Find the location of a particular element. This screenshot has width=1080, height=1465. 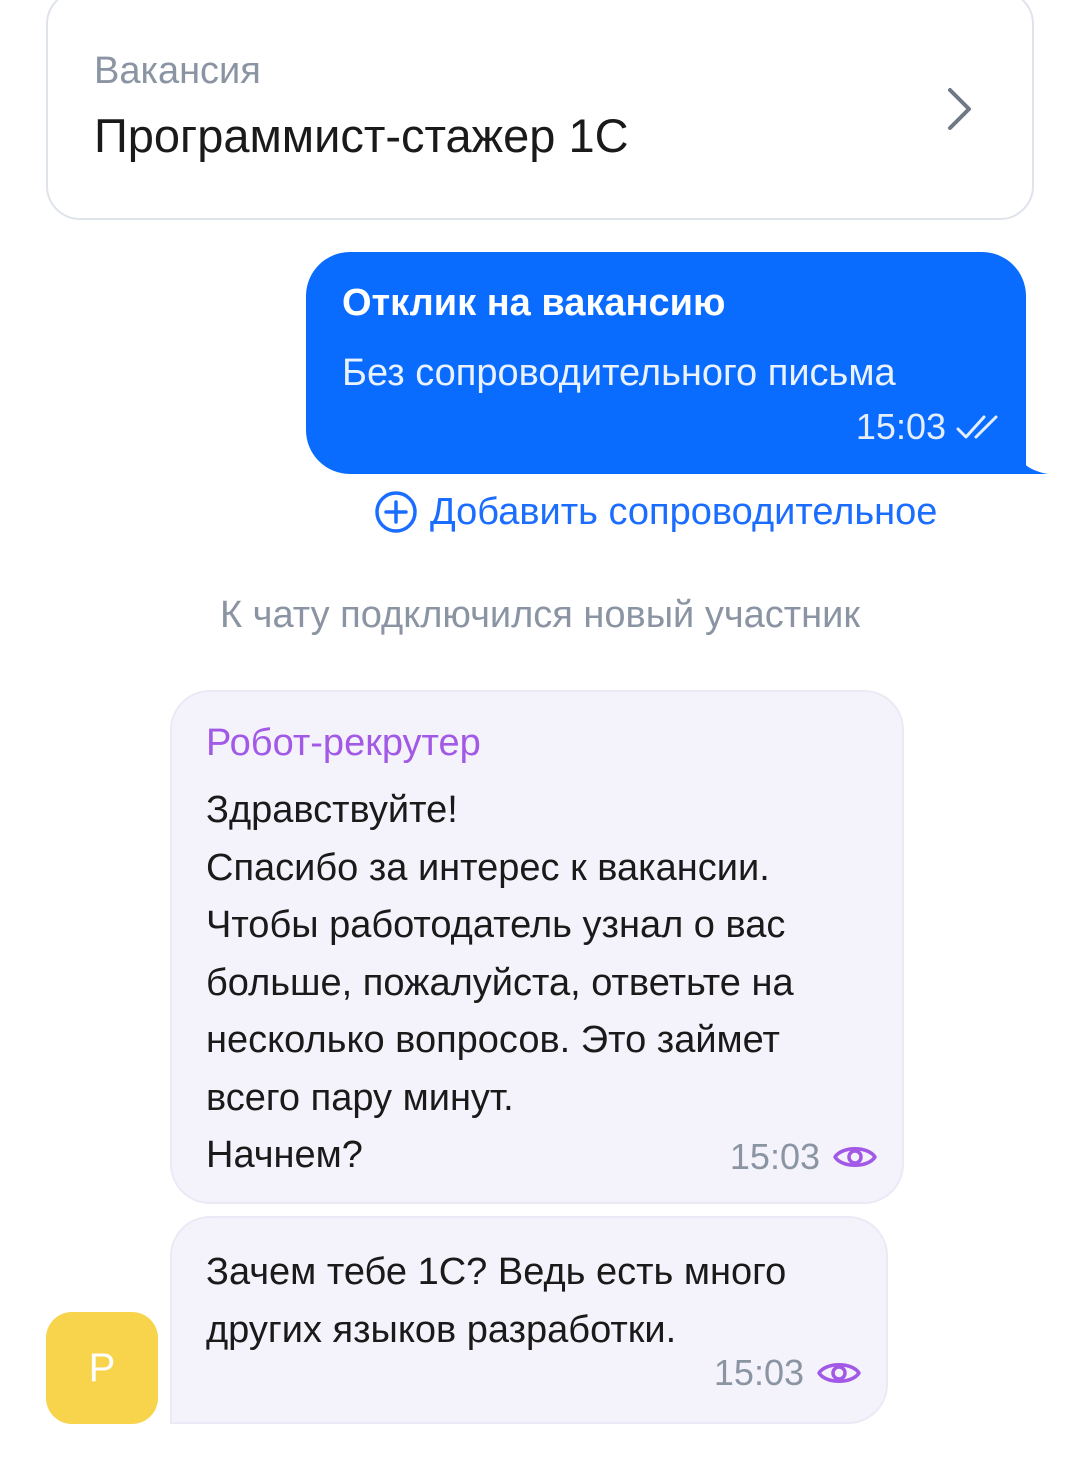

message-text: Без сопроводительного письма is located at coordinates (619, 373).